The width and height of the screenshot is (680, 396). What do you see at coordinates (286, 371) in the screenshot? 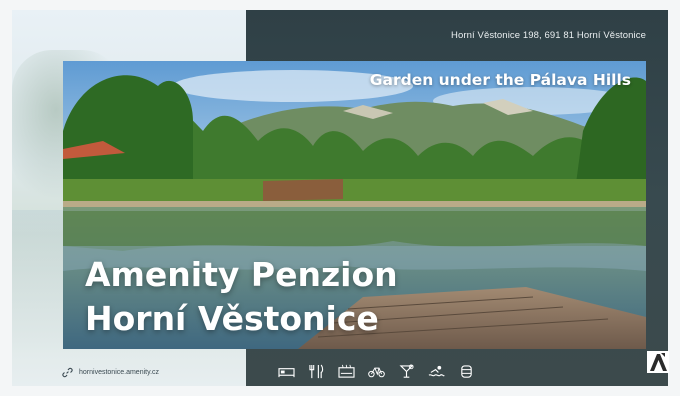
I see `bed-icon` at bounding box center [286, 371].